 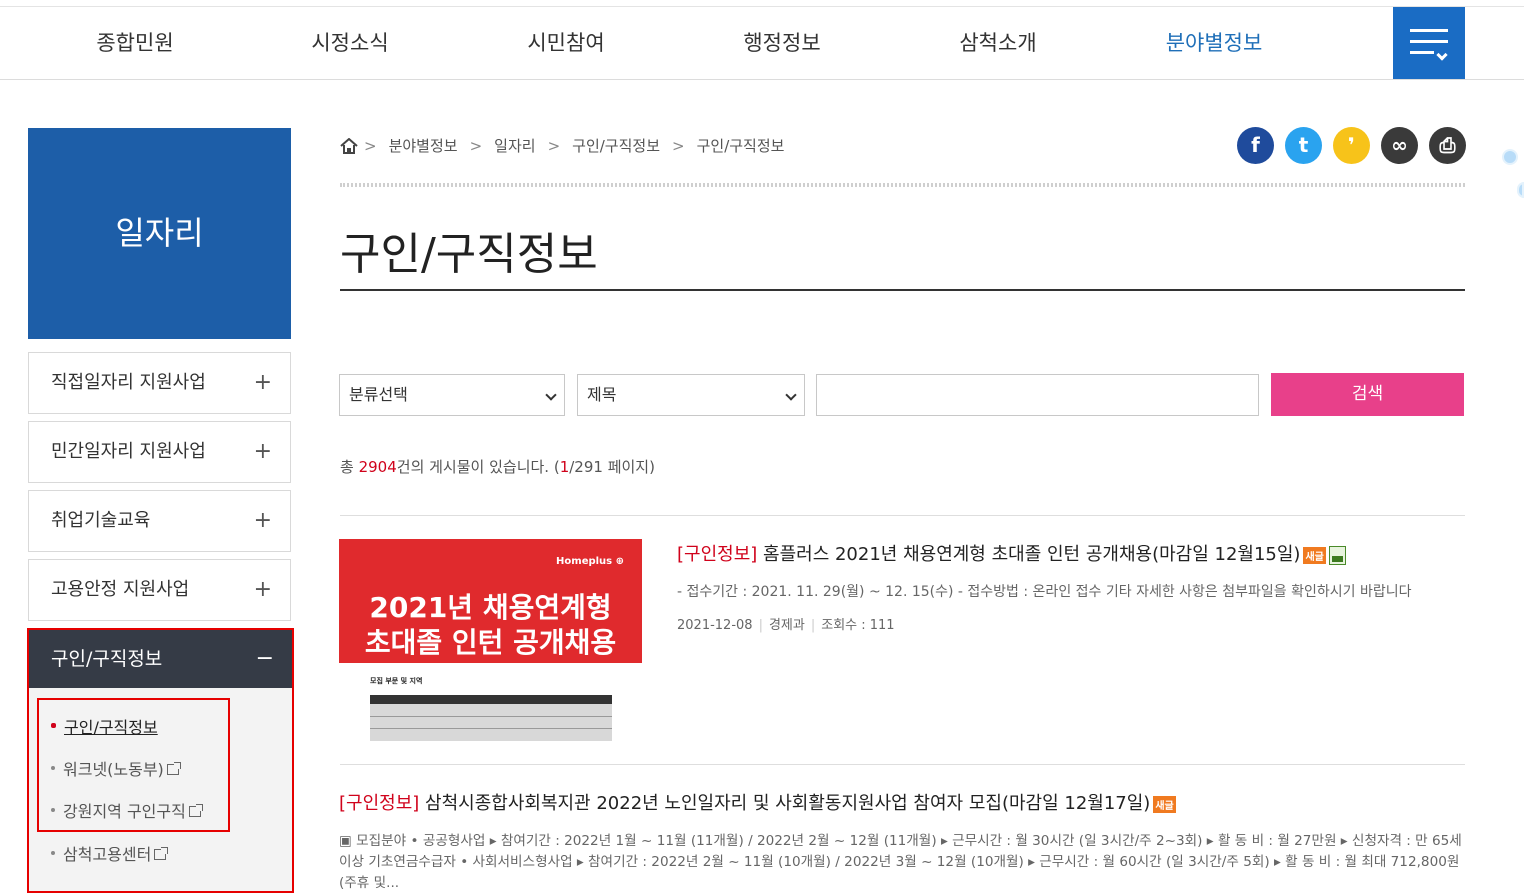 I want to click on sidebar-item-employment-stability: 고용안정 지원사업 +, so click(x=159, y=590).